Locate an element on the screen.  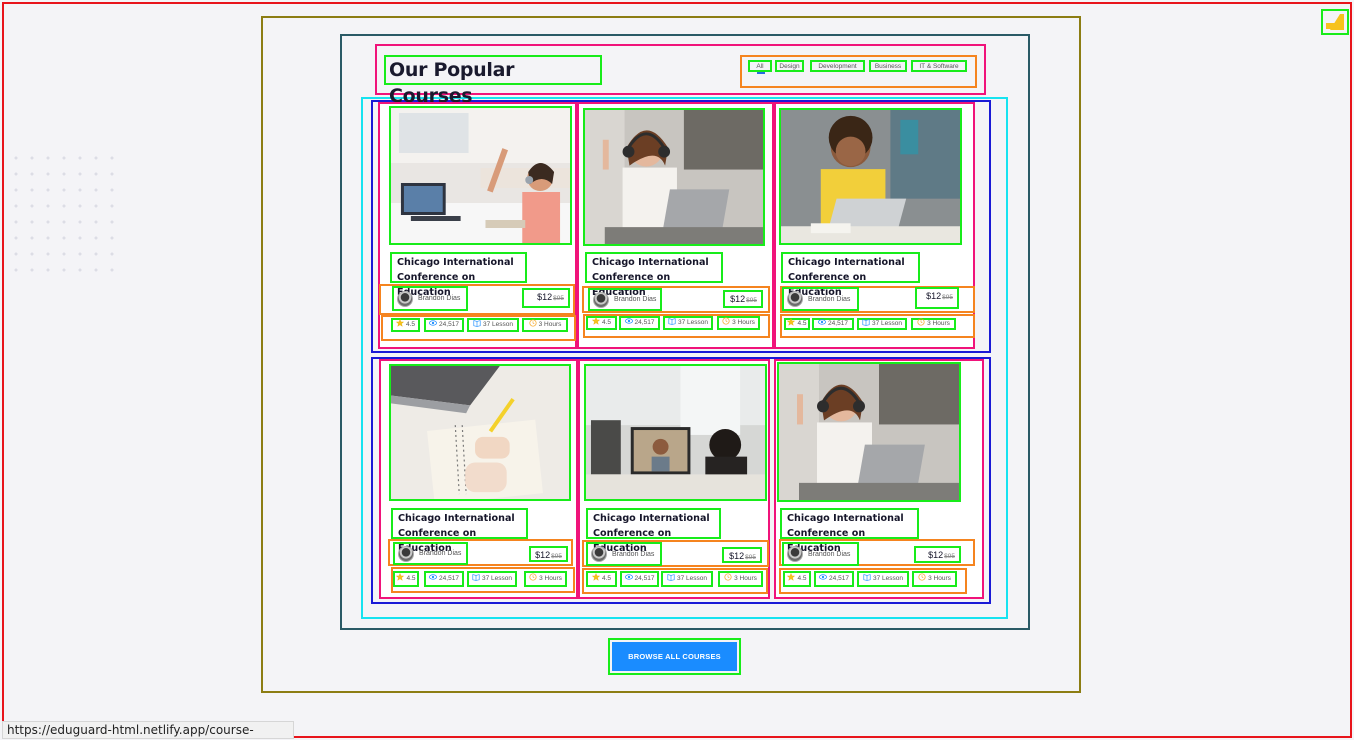
tab-business: Business is located at coordinates (888, 66).